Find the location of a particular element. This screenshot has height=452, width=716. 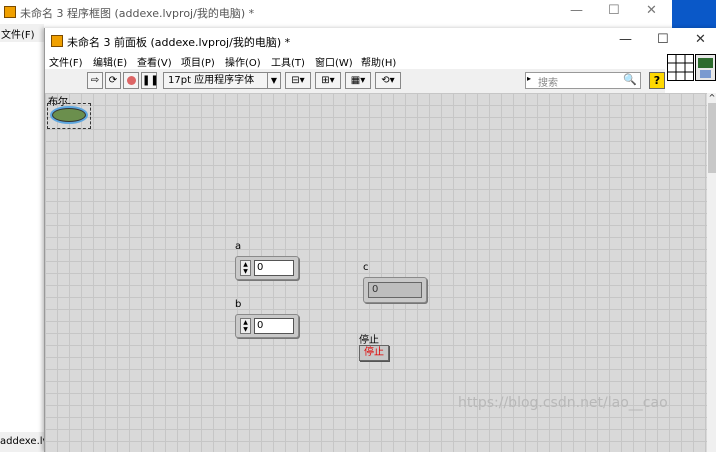

context-help-button: ? is located at coordinates (657, 80).